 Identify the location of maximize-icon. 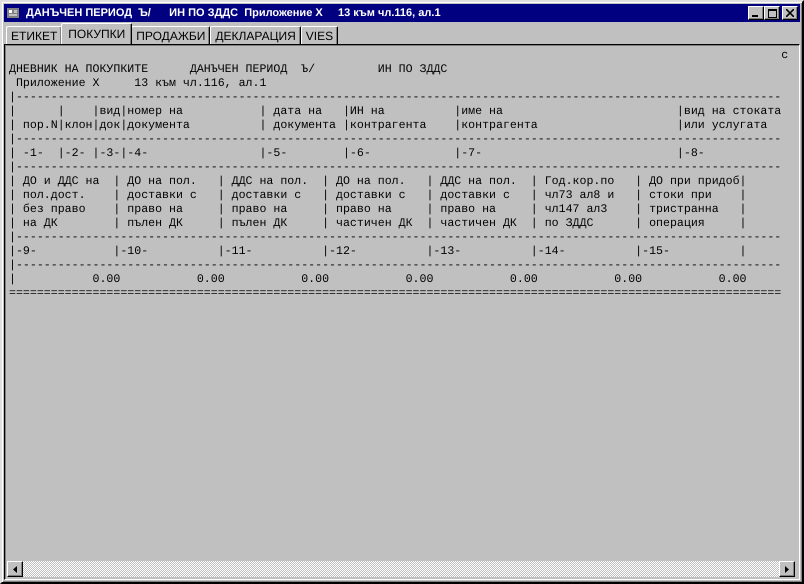
(772, 13).